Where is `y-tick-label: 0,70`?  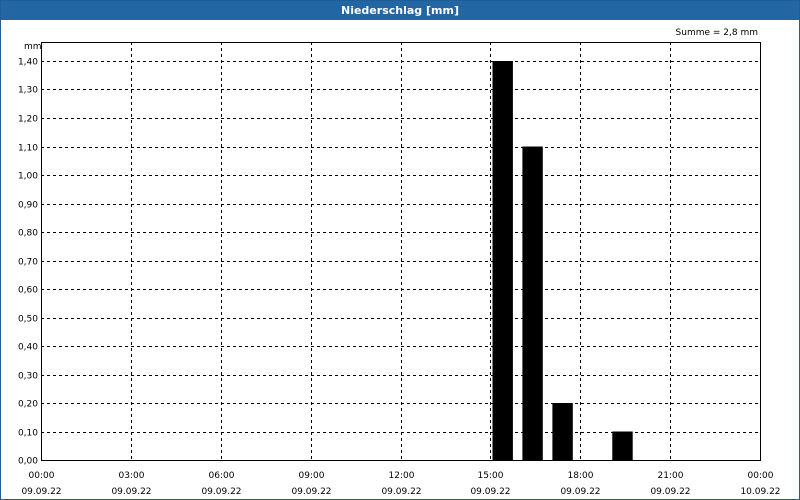
y-tick-label: 0,70 is located at coordinates (28, 263).